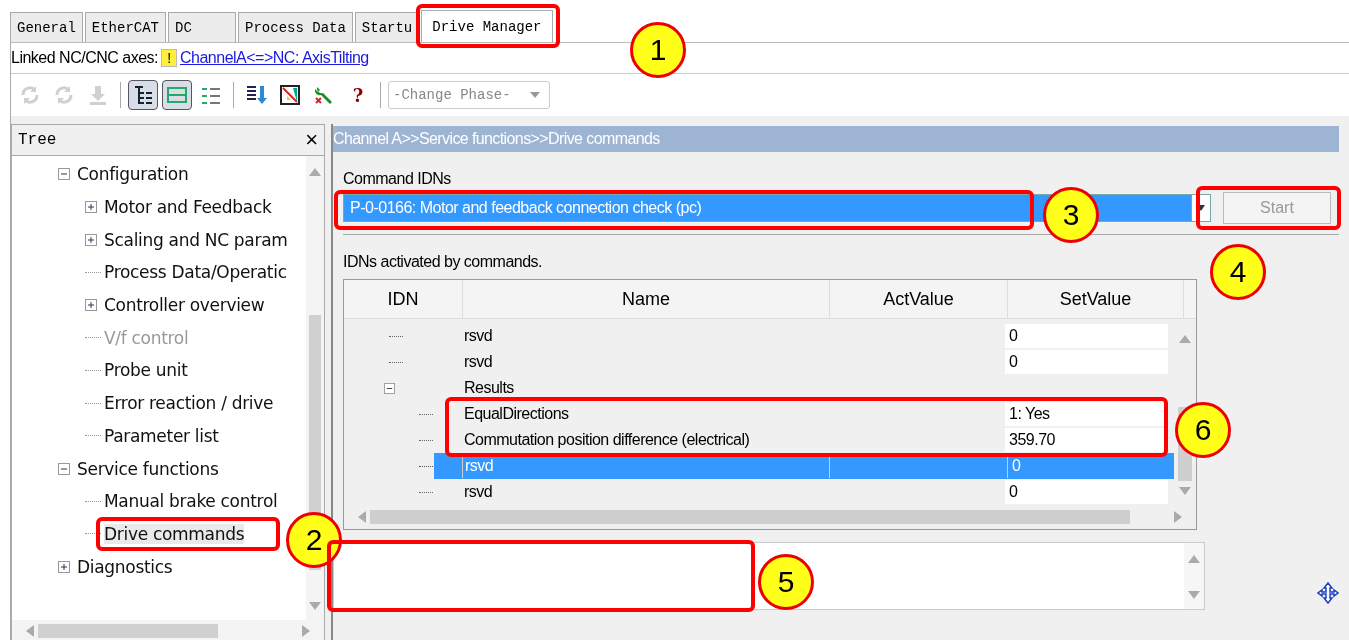 This screenshot has height=640, width=1349. Describe the element at coordinates (290, 95) in the screenshot. I see `diagram-icon` at that location.